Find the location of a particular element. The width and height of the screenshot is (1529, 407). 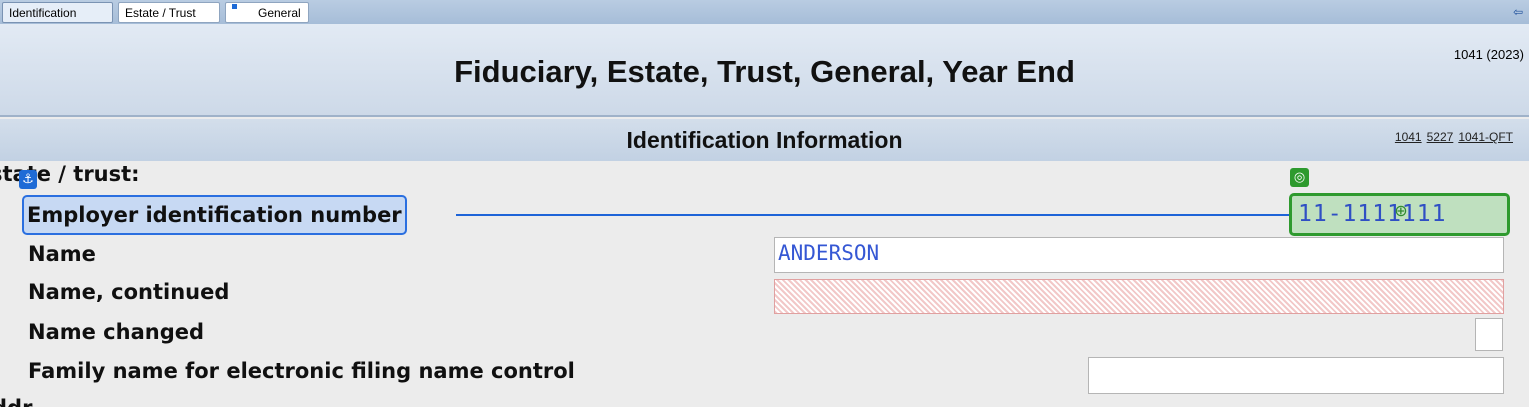

name-continued-field is located at coordinates (1139, 296).